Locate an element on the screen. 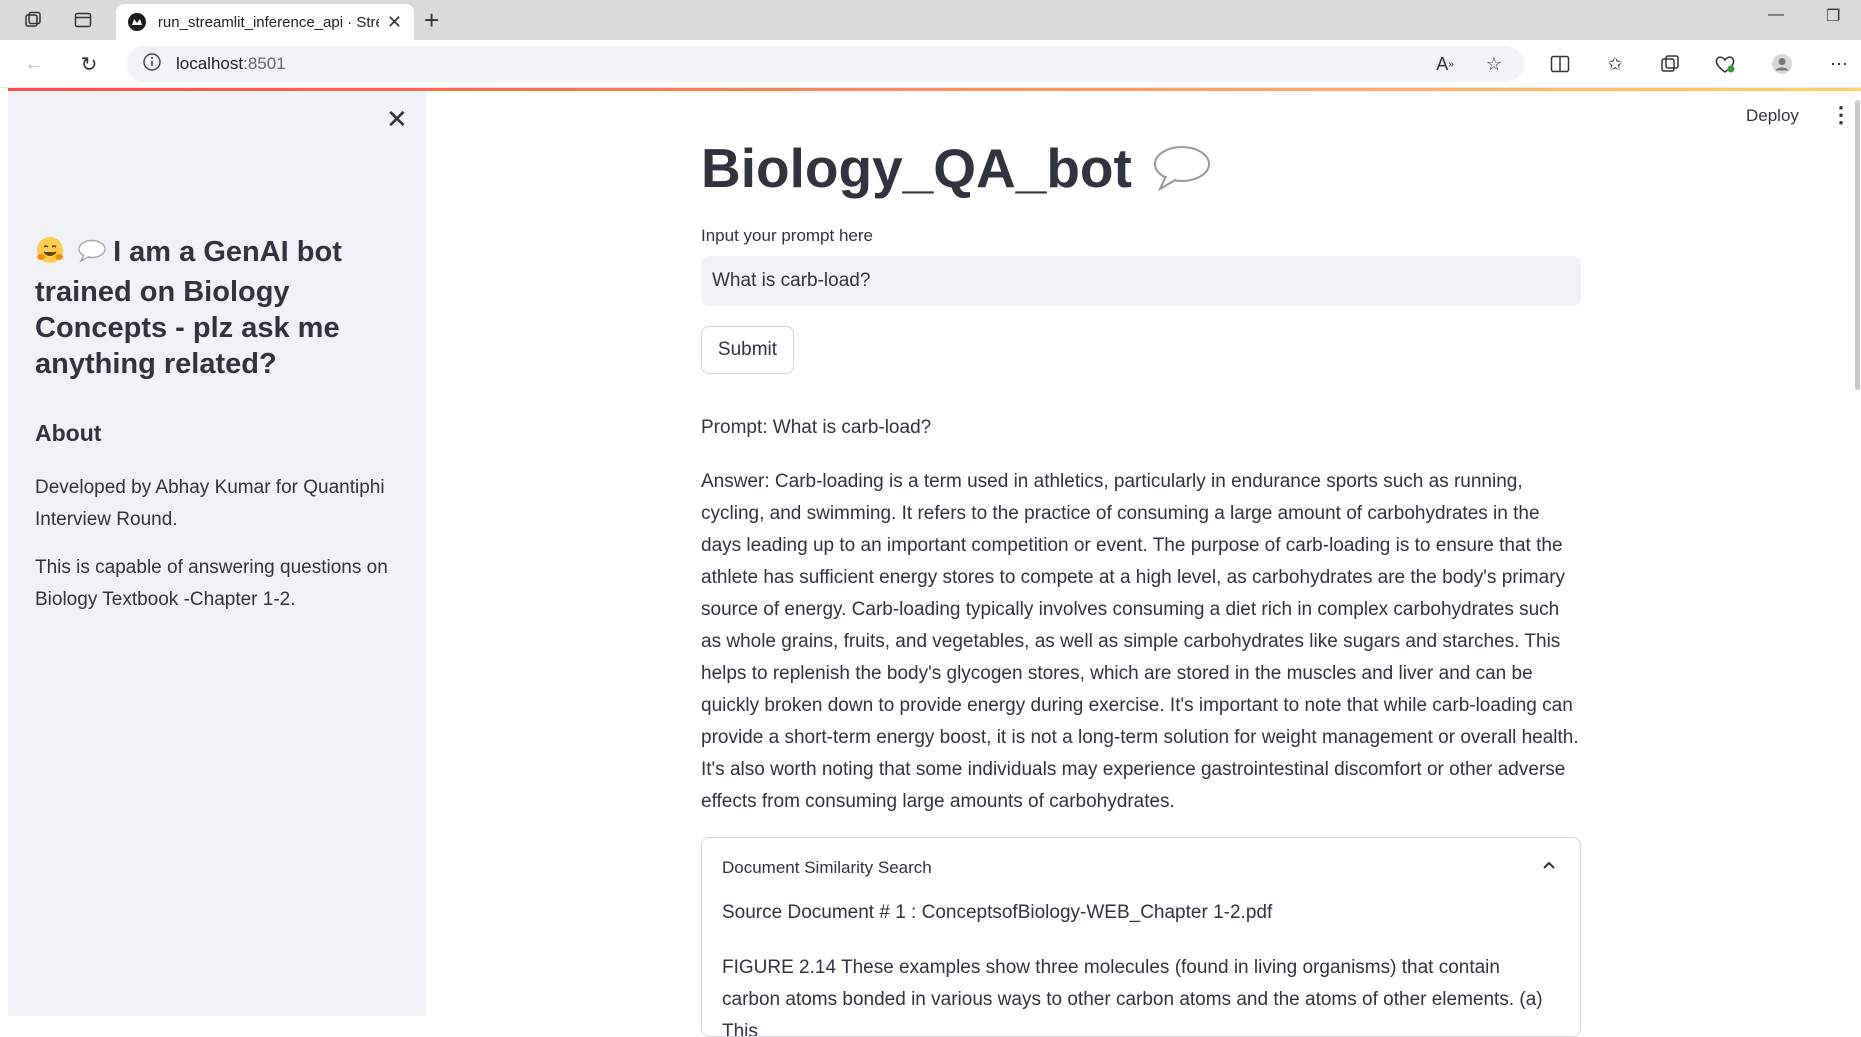 The width and height of the screenshot is (1861, 1037). minimize-icon: — is located at coordinates (1776, 15).